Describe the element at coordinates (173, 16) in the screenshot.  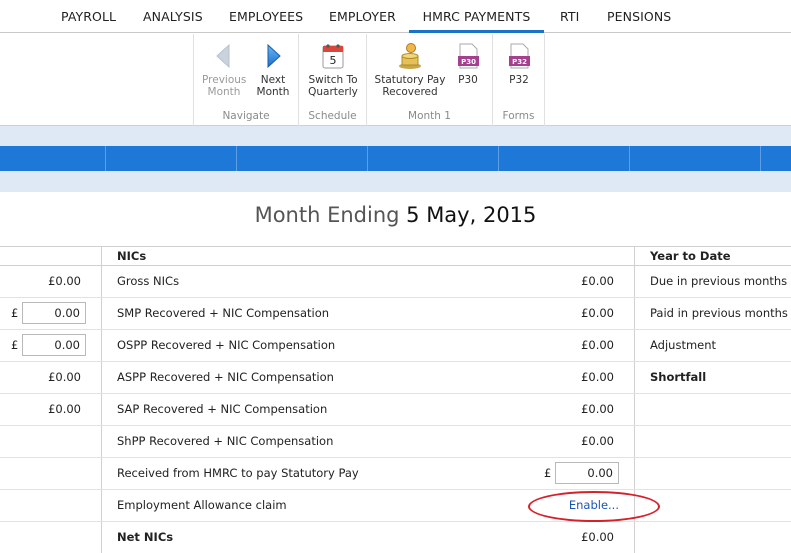
I see `tab-analysis: ANALYSIS` at that location.